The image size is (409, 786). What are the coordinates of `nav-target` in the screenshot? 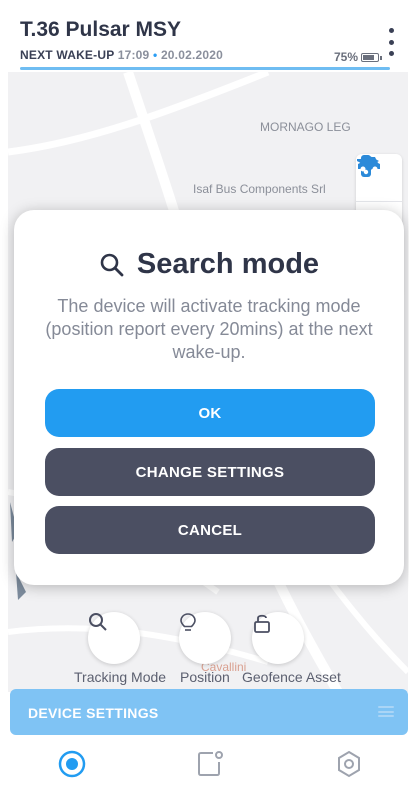 It's located at (72, 764).